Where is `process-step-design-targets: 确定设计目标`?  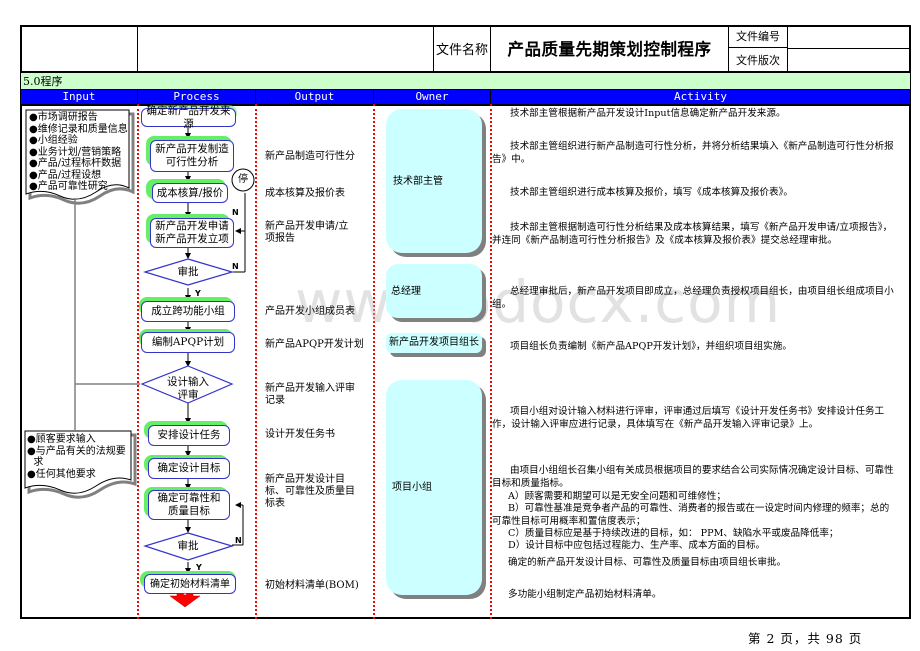
process-step-design-targets: 确定设计目标 is located at coordinates (189, 468).